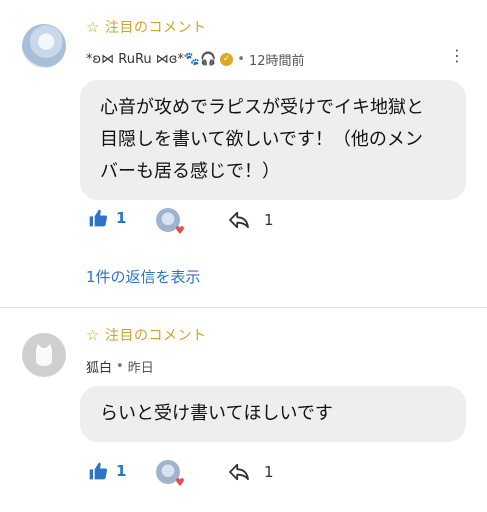 The width and height of the screenshot is (487, 512). Describe the element at coordinates (190, 171) in the screenshot. I see `comment-text-line: バーも居る感じで！）` at that location.